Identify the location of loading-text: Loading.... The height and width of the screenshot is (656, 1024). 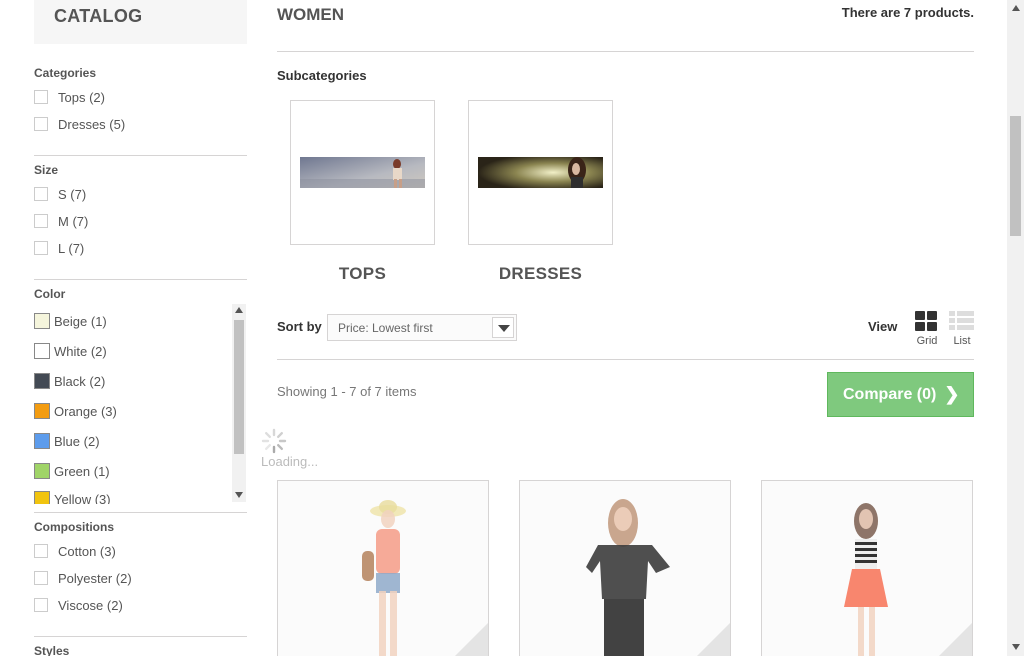
(290, 461).